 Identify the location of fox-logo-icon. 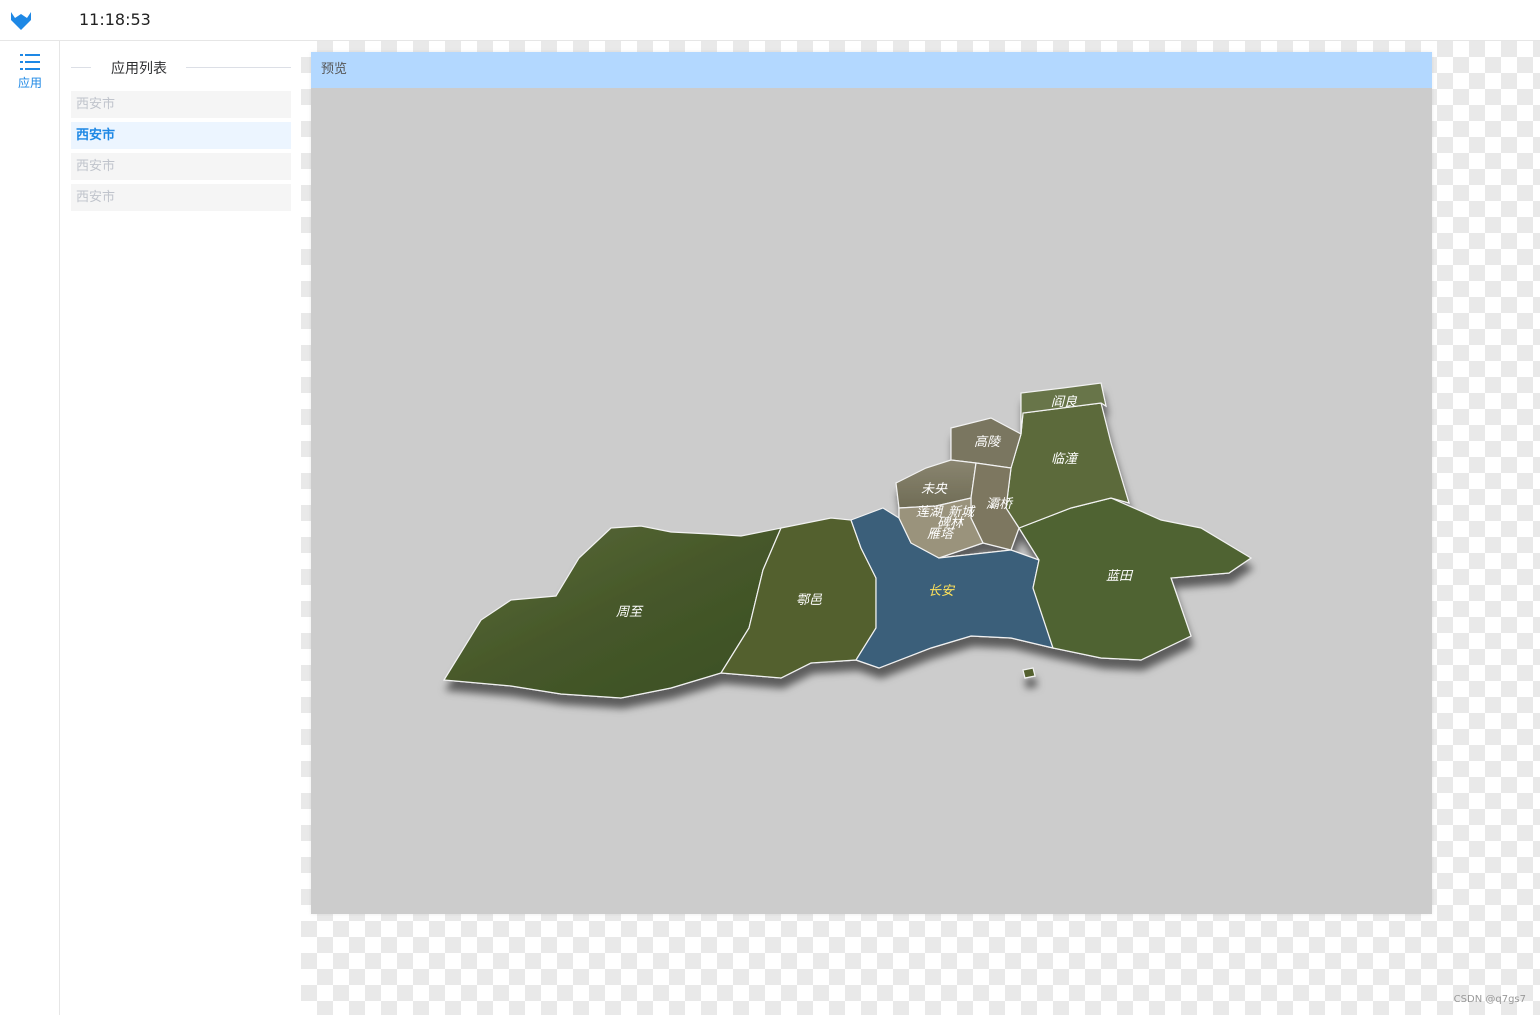
(21, 20).